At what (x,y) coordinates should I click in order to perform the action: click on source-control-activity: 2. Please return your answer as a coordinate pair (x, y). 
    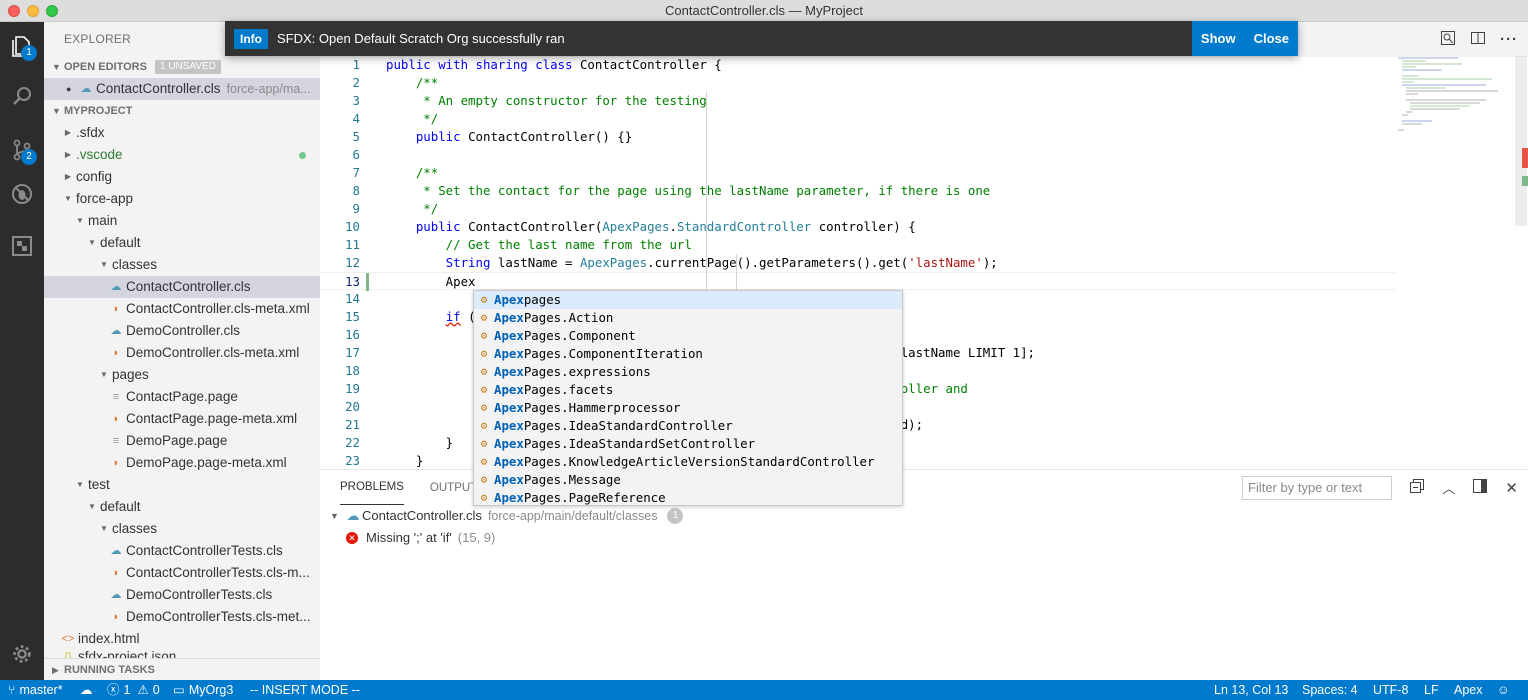
    Looking at the image, I should click on (22, 150).